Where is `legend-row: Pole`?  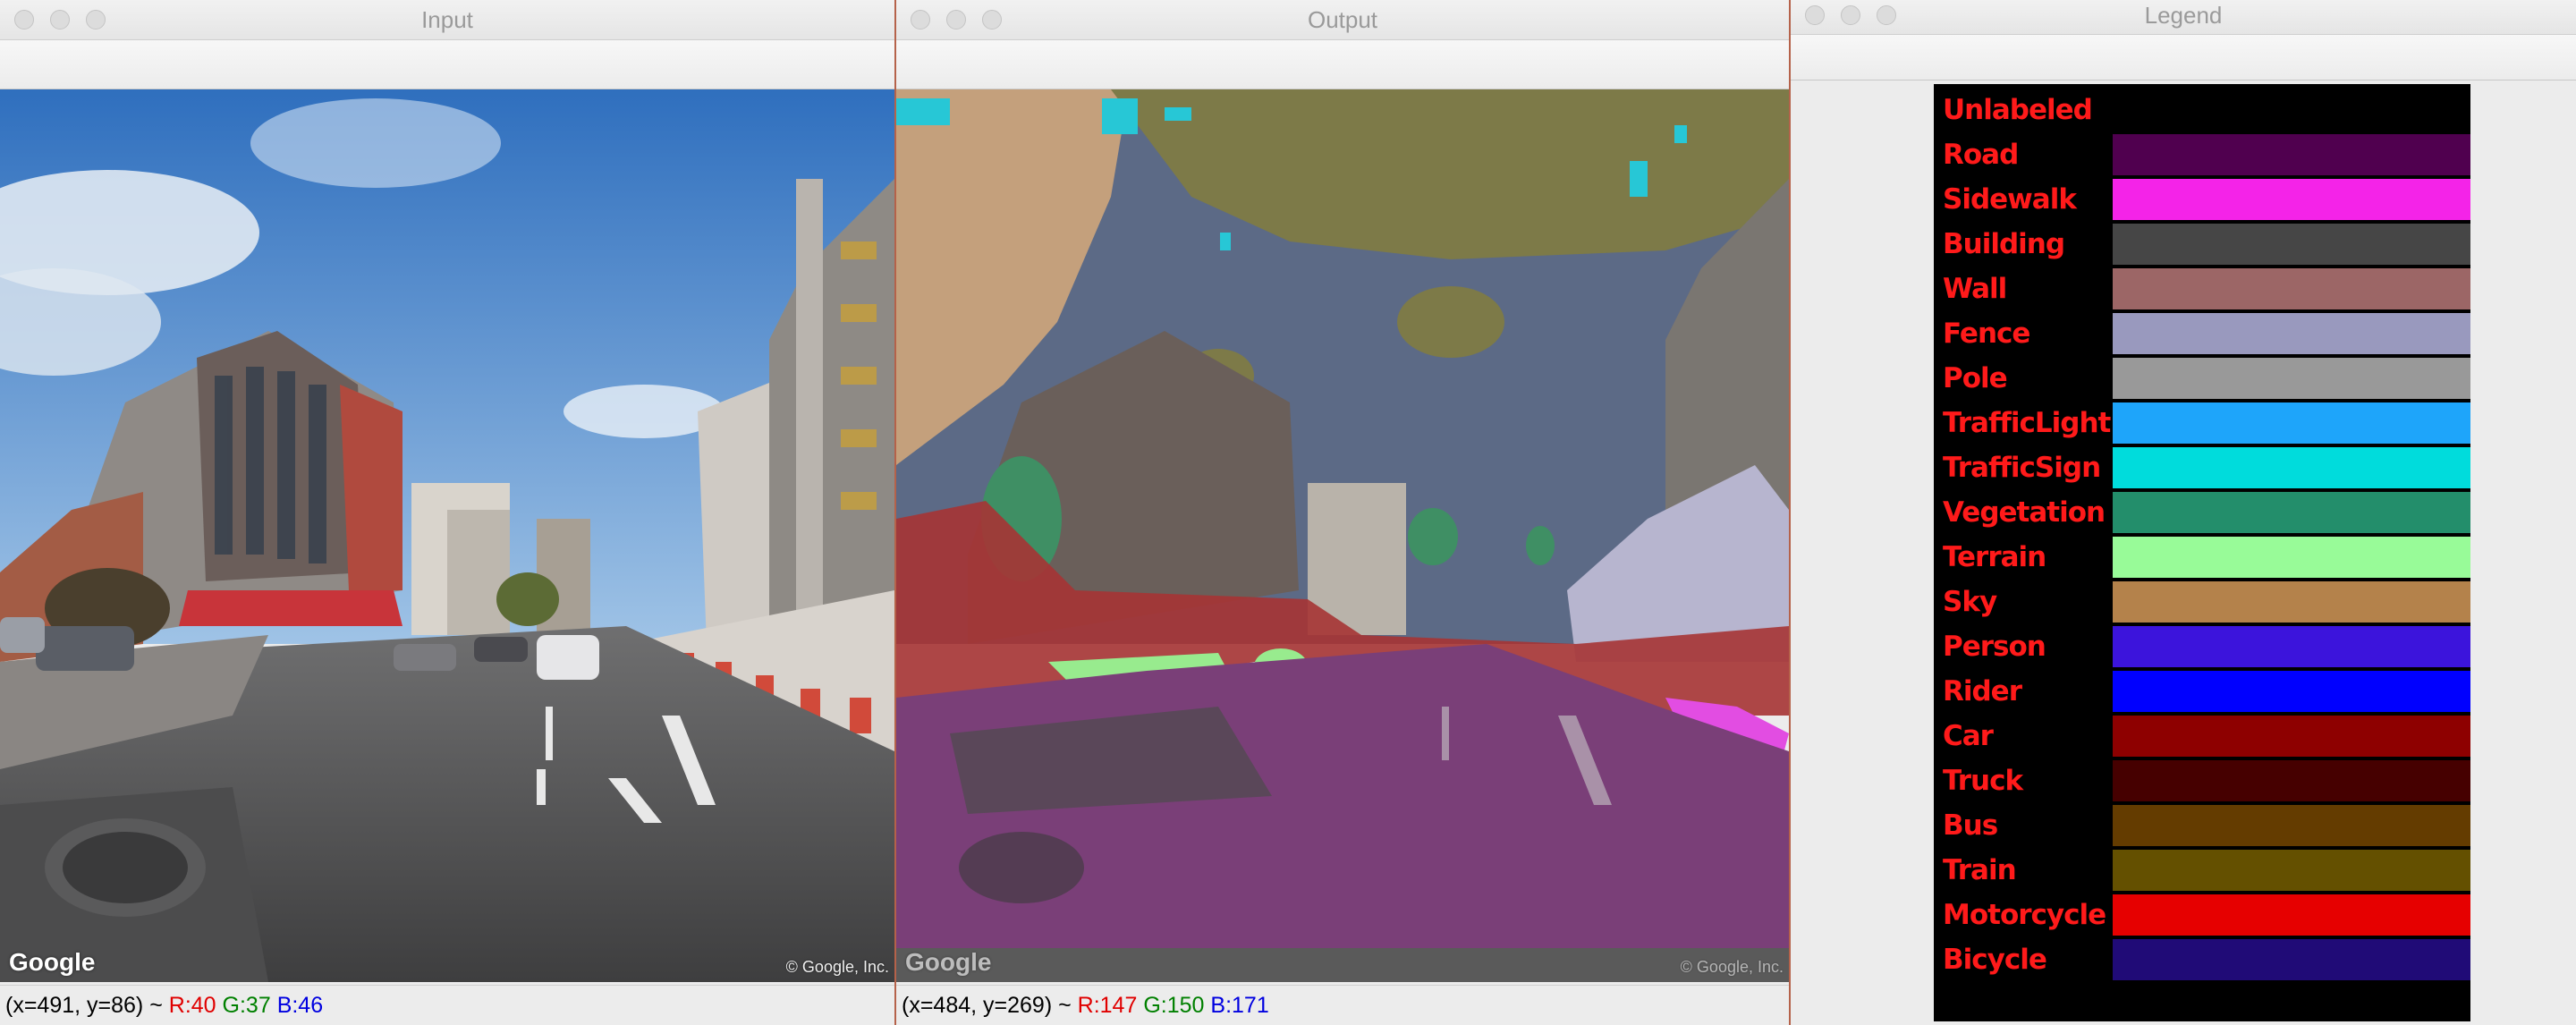
legend-row: Pole is located at coordinates (2202, 379).